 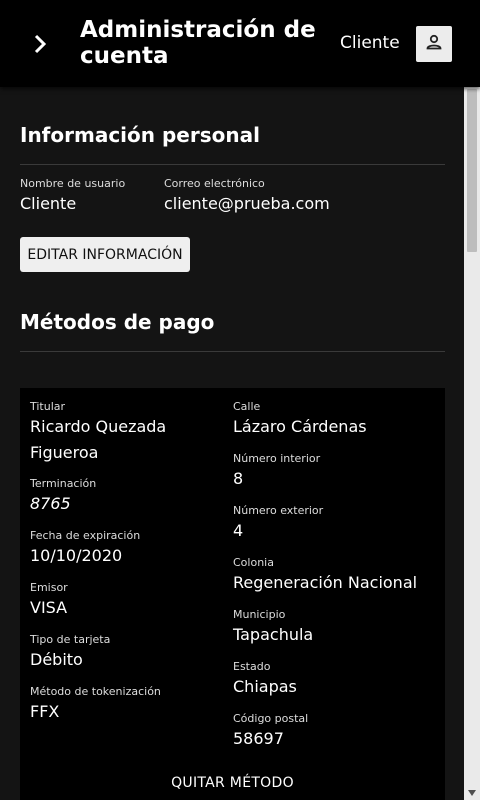 I want to click on interior-number-value: 8, so click(x=238, y=478).